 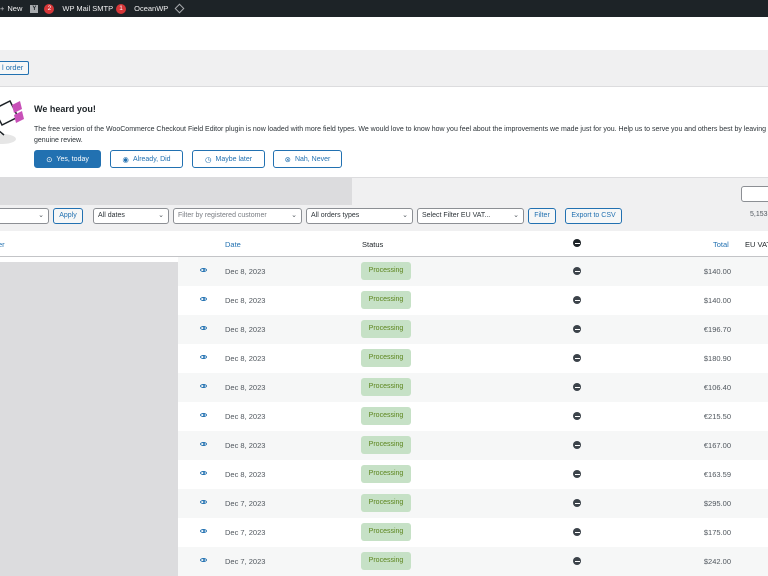 I want to click on yoast-icon: Y, so click(x=34, y=8).